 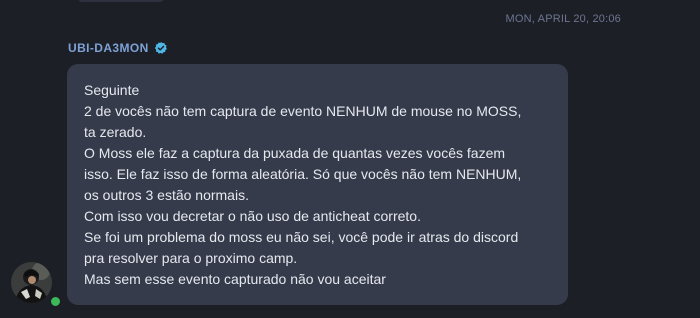 I want to click on message-author: UBI-DA3MON, so click(x=118, y=48).